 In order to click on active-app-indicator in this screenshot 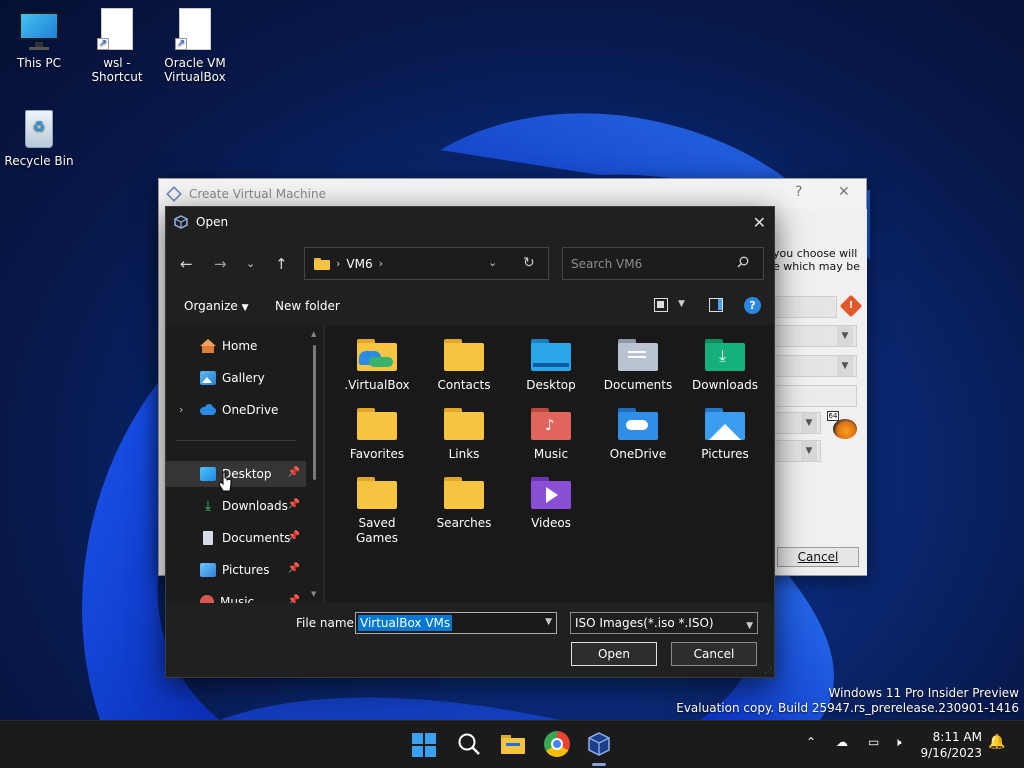, I will do `click(599, 764)`.